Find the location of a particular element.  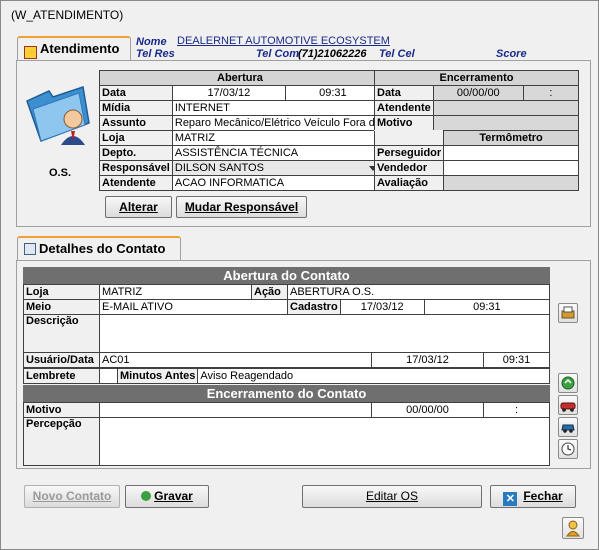

abertura-data-field: 17/03/12 is located at coordinates (228, 93).